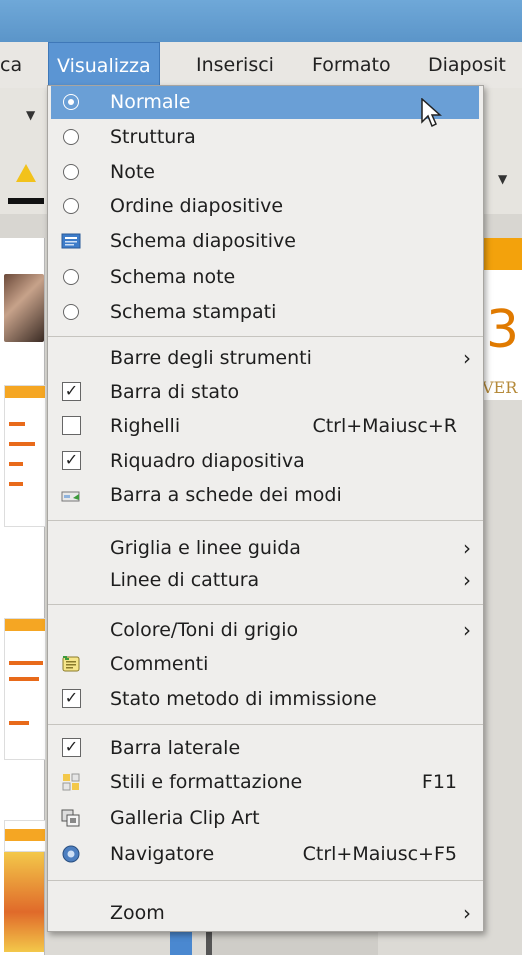  Describe the element at coordinates (173, 277) in the screenshot. I see `menu-item-label: Schema note` at that location.